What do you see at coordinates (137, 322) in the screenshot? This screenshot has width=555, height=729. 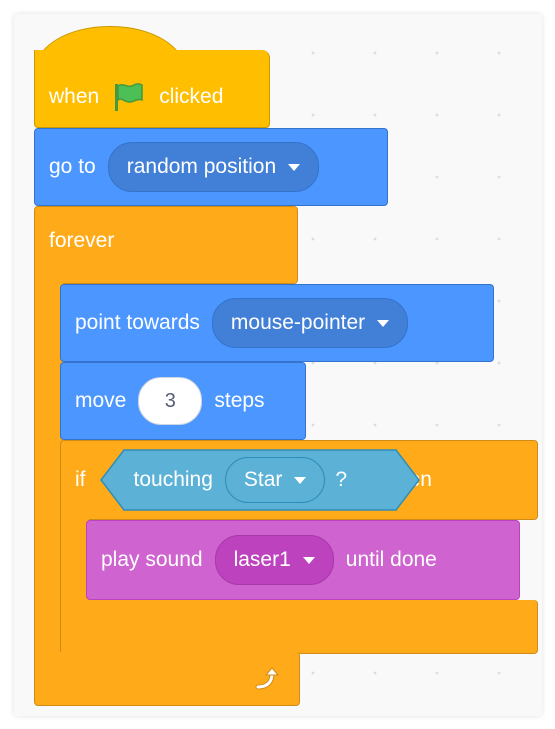 I see `point-towards-label: point towards` at bounding box center [137, 322].